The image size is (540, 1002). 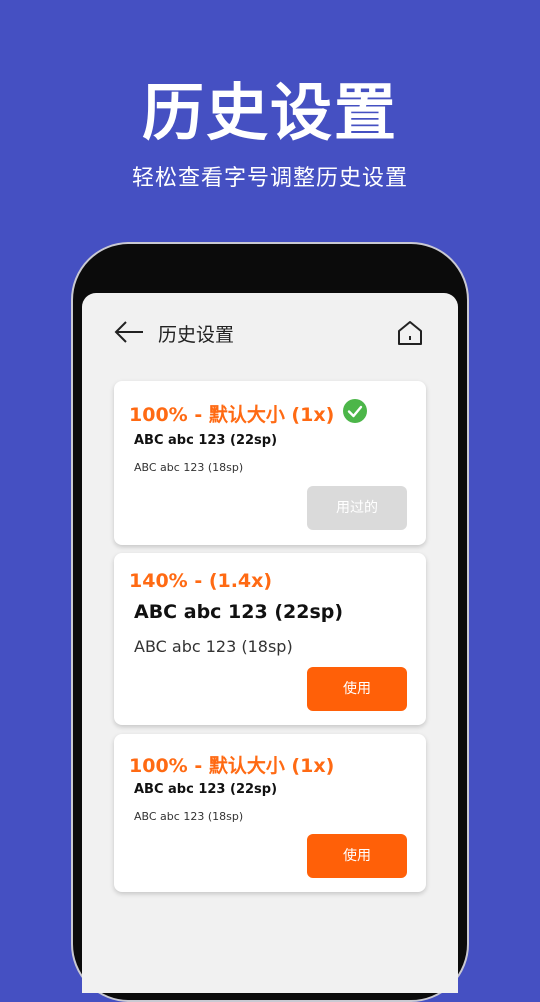 I want to click on home-icon, so click(x=410, y=333).